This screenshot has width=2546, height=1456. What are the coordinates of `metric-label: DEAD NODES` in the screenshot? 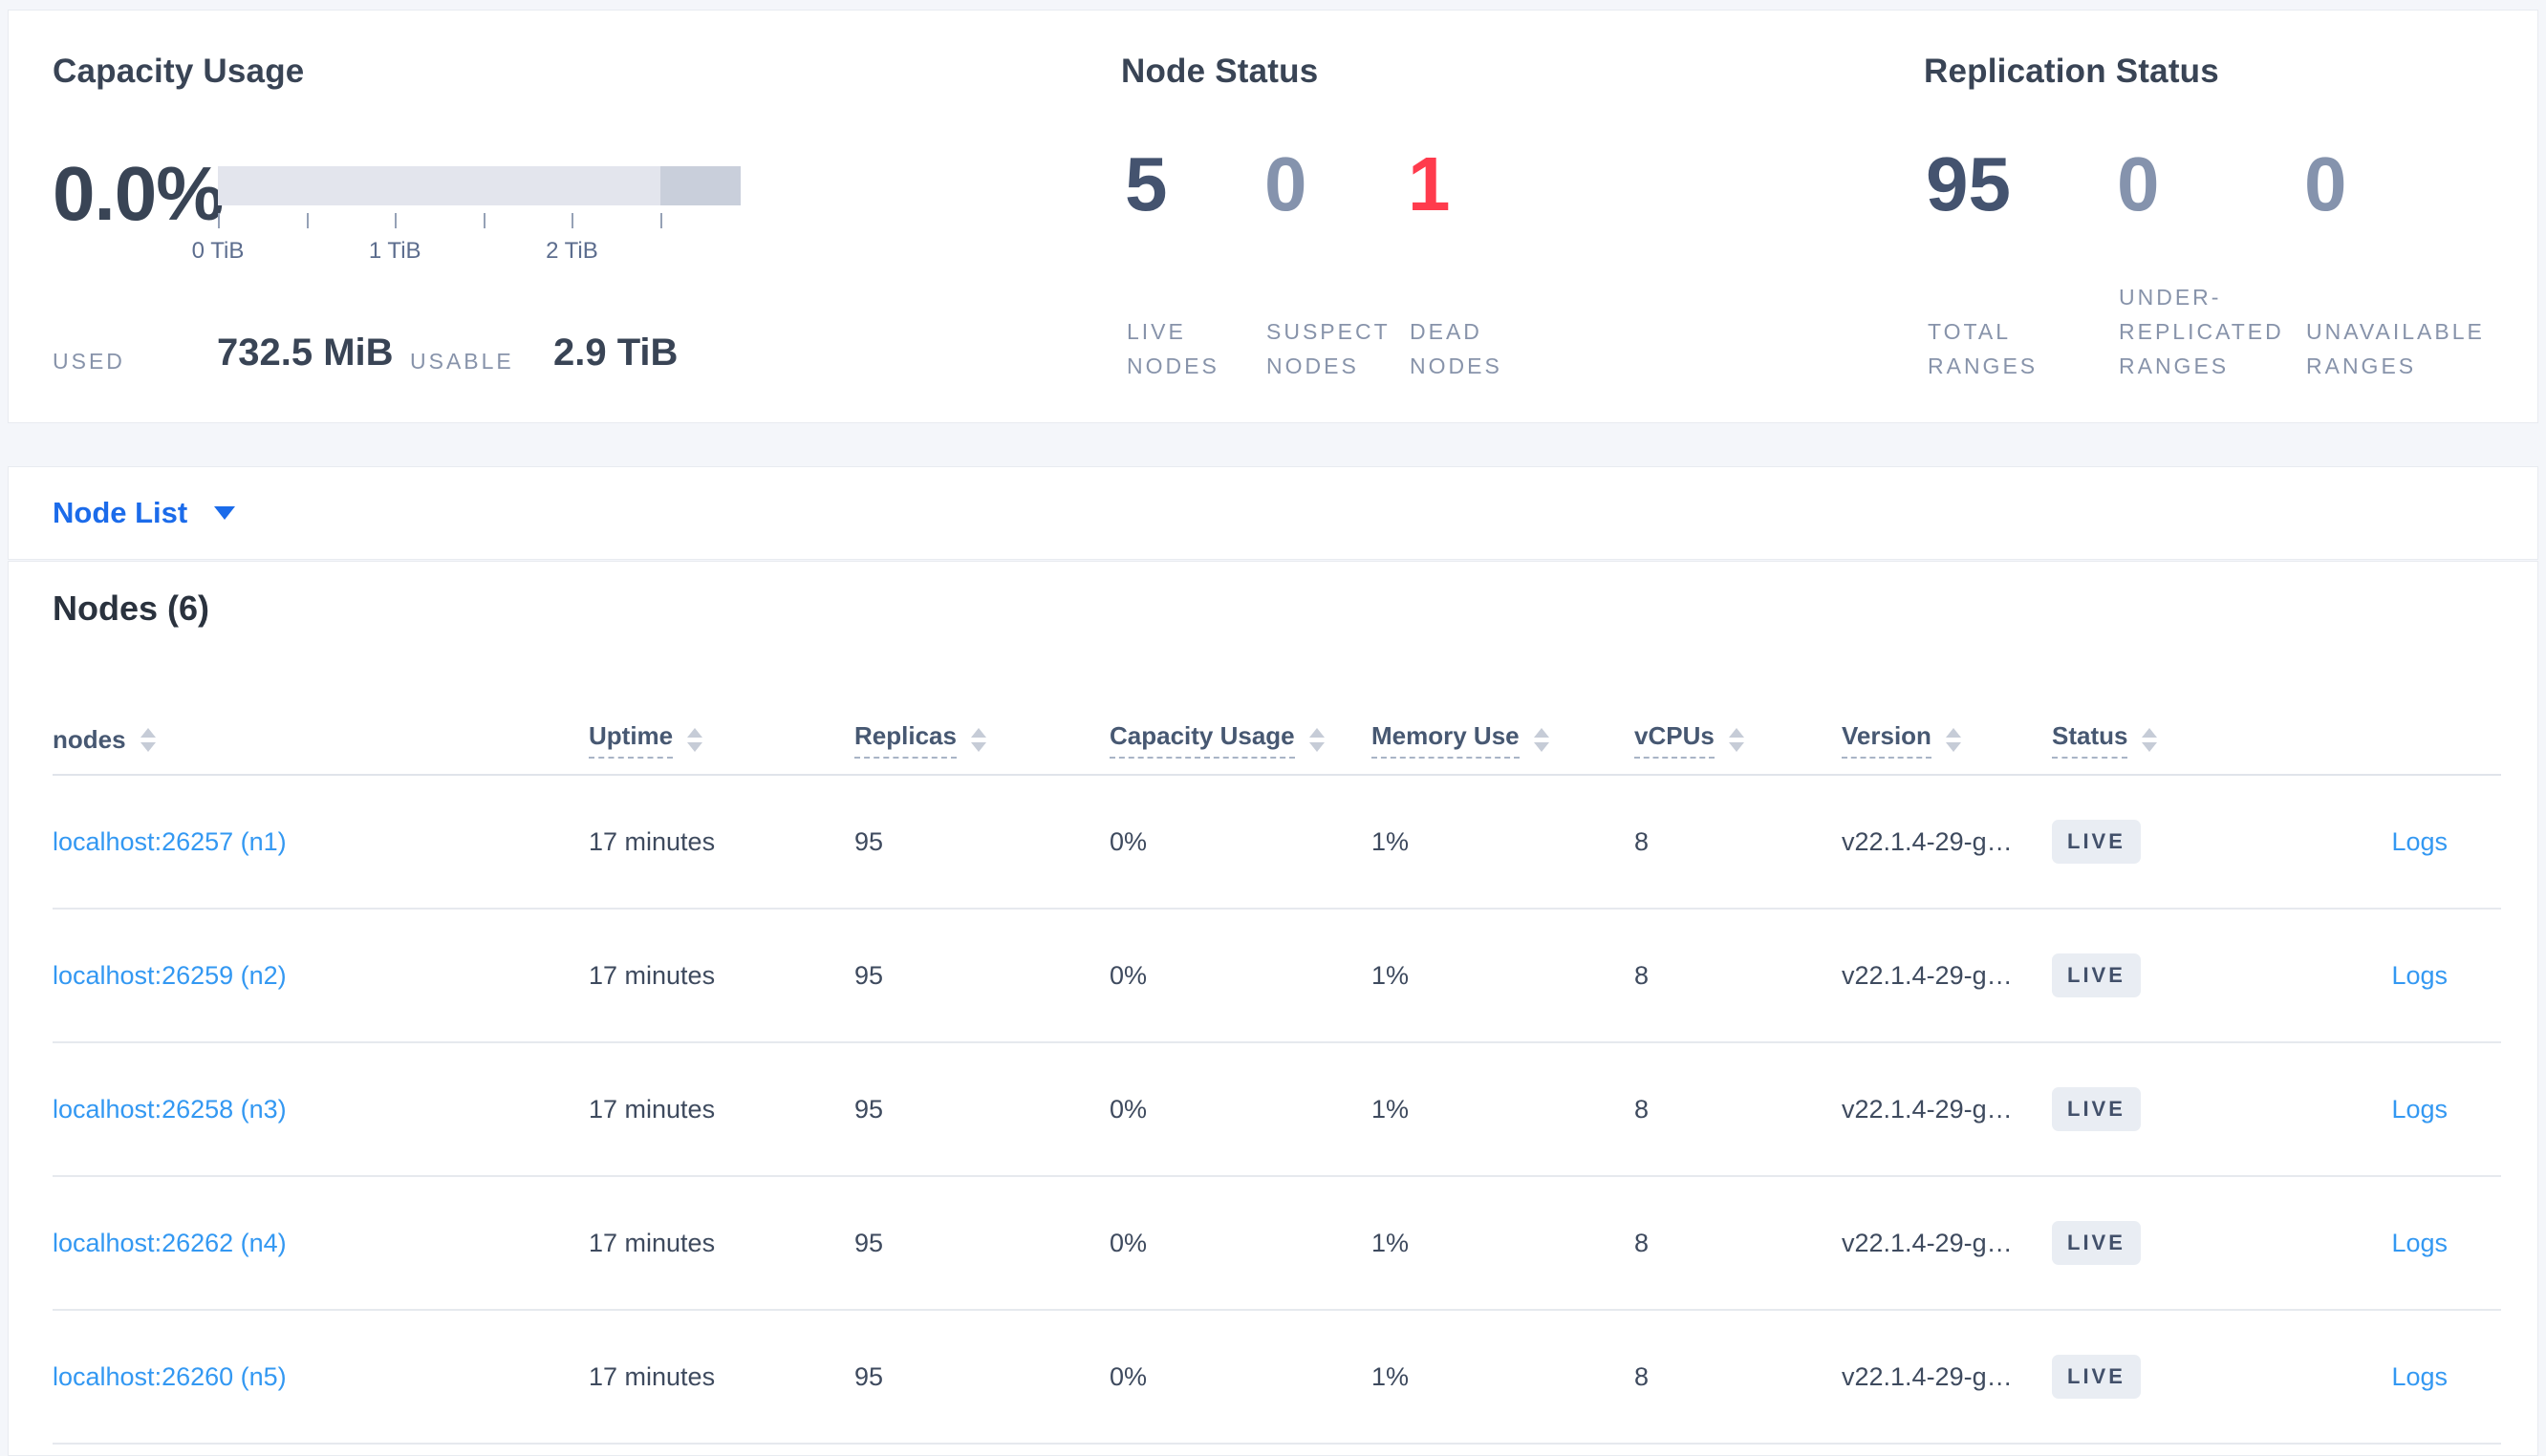 It's located at (1456, 349).